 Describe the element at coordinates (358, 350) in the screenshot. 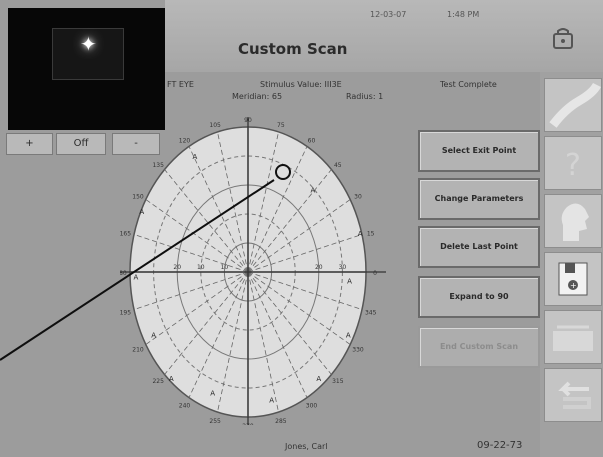

I see `meridian-label: 330` at that location.